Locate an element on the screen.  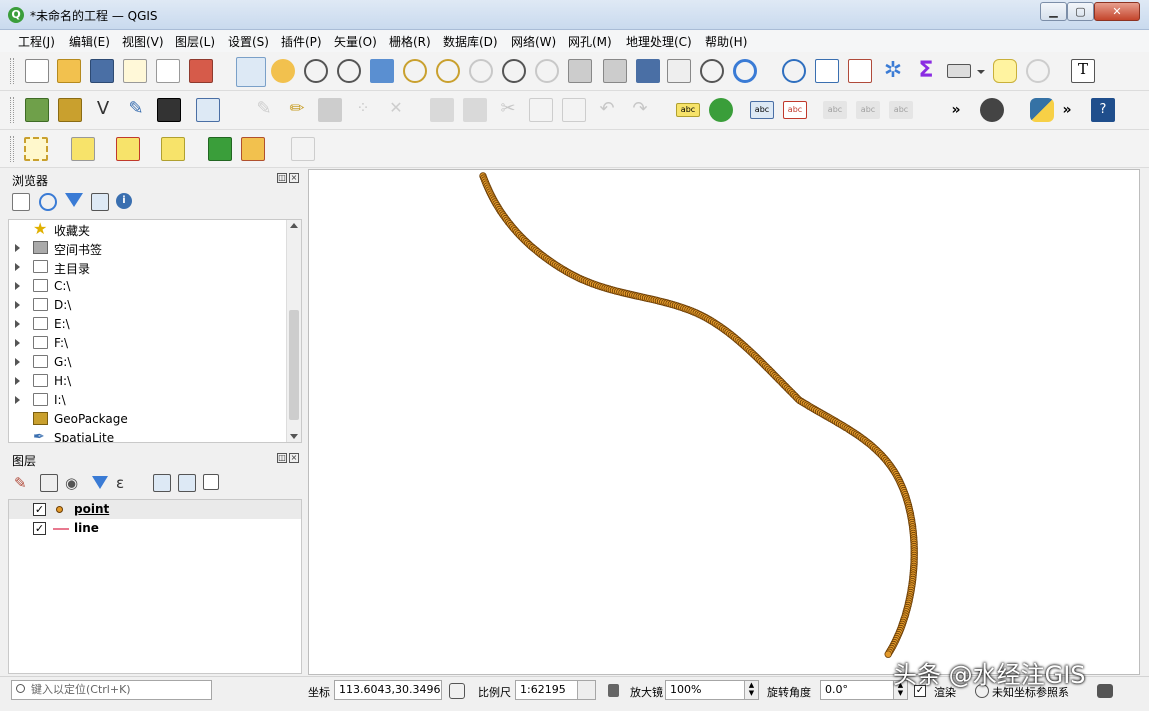
menu-project: 工程(J) is located at coordinates (36, 41).